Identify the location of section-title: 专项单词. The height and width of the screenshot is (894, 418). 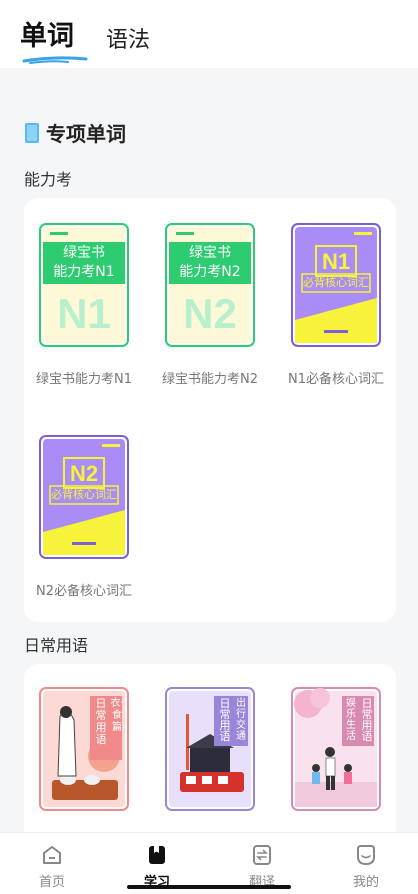
(75, 132).